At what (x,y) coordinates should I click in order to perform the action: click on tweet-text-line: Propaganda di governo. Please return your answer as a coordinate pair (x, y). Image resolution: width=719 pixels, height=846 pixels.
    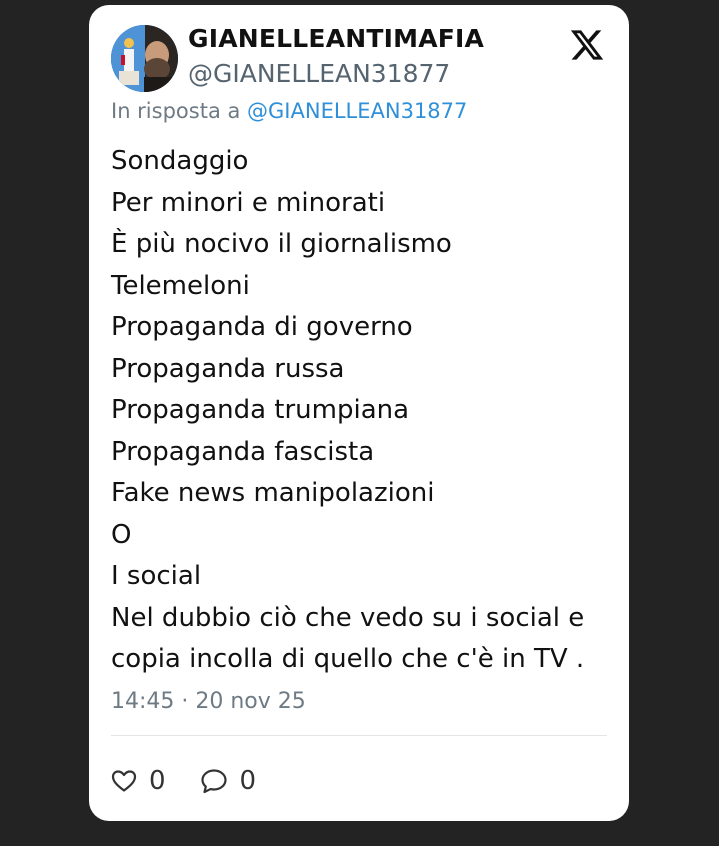
    Looking at the image, I should click on (262, 327).